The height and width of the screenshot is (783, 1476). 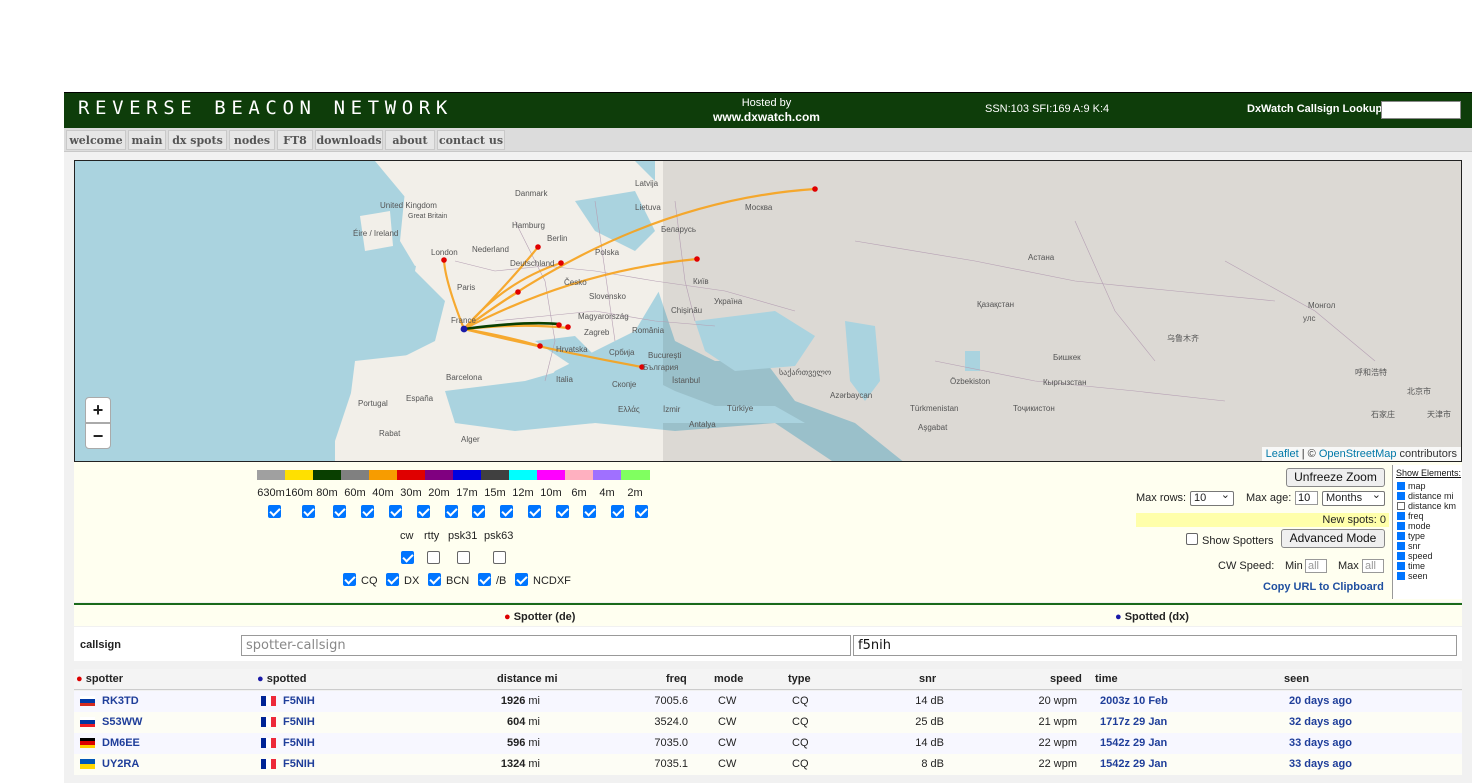 What do you see at coordinates (534, 511) in the screenshot?
I see `band-checkbox-12m` at bounding box center [534, 511].